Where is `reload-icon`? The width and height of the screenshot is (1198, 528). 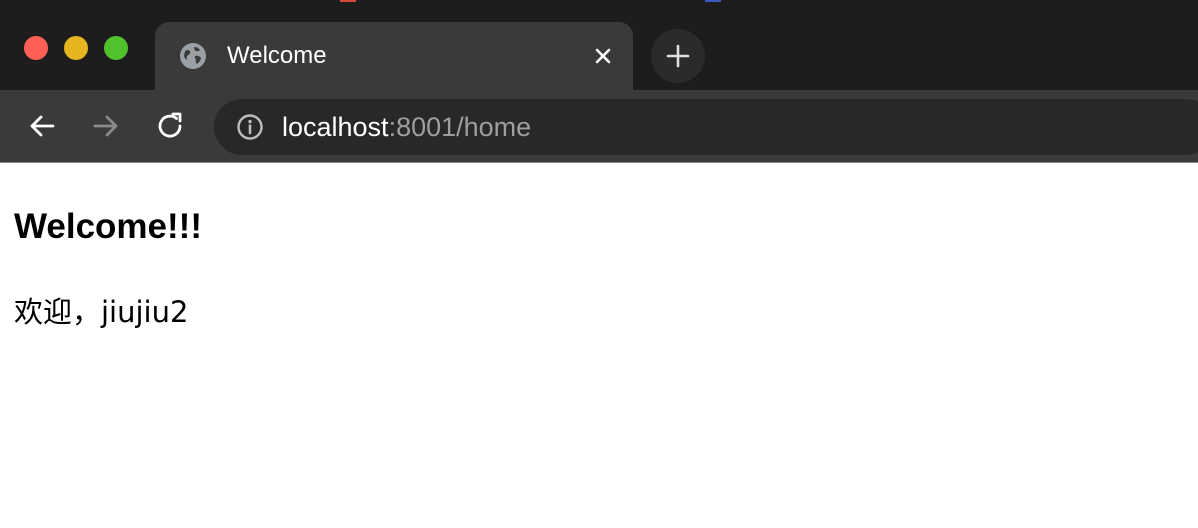
reload-icon is located at coordinates (170, 126).